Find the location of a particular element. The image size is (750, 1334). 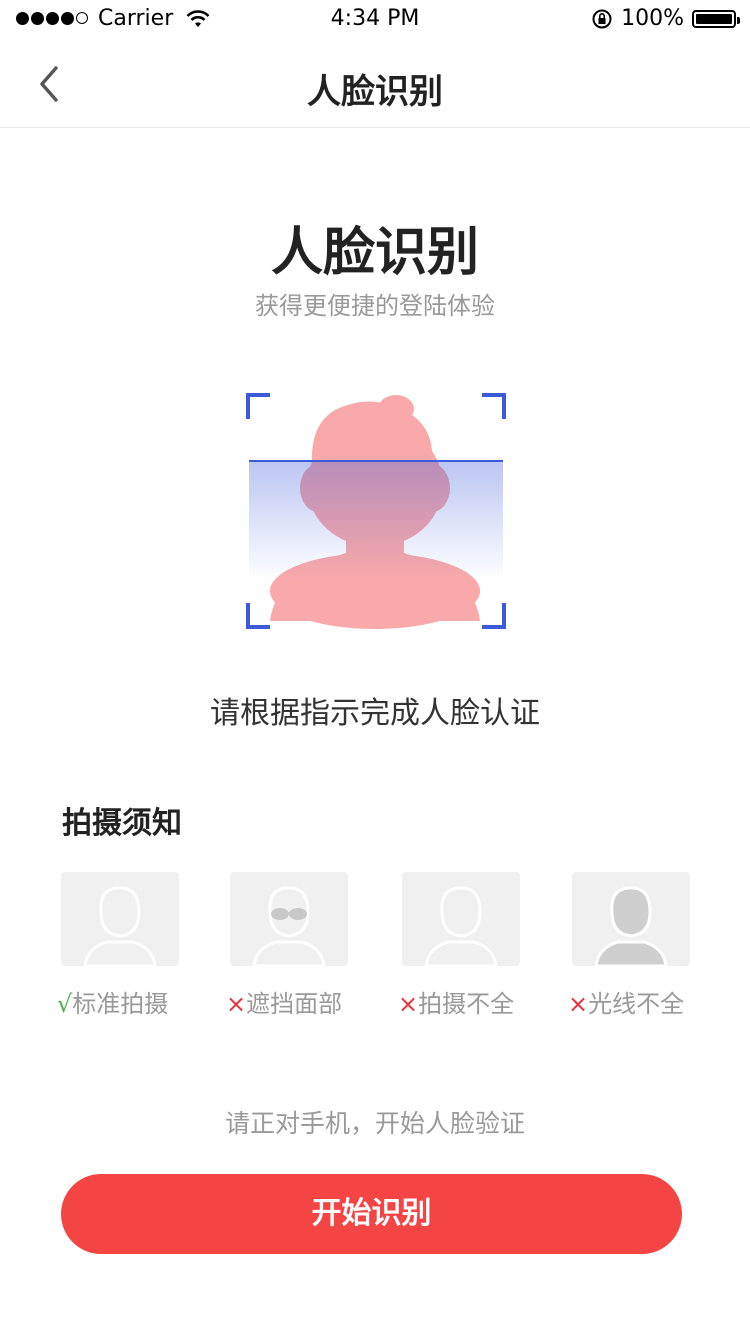

avatar-outline-icon is located at coordinates (120, 926).